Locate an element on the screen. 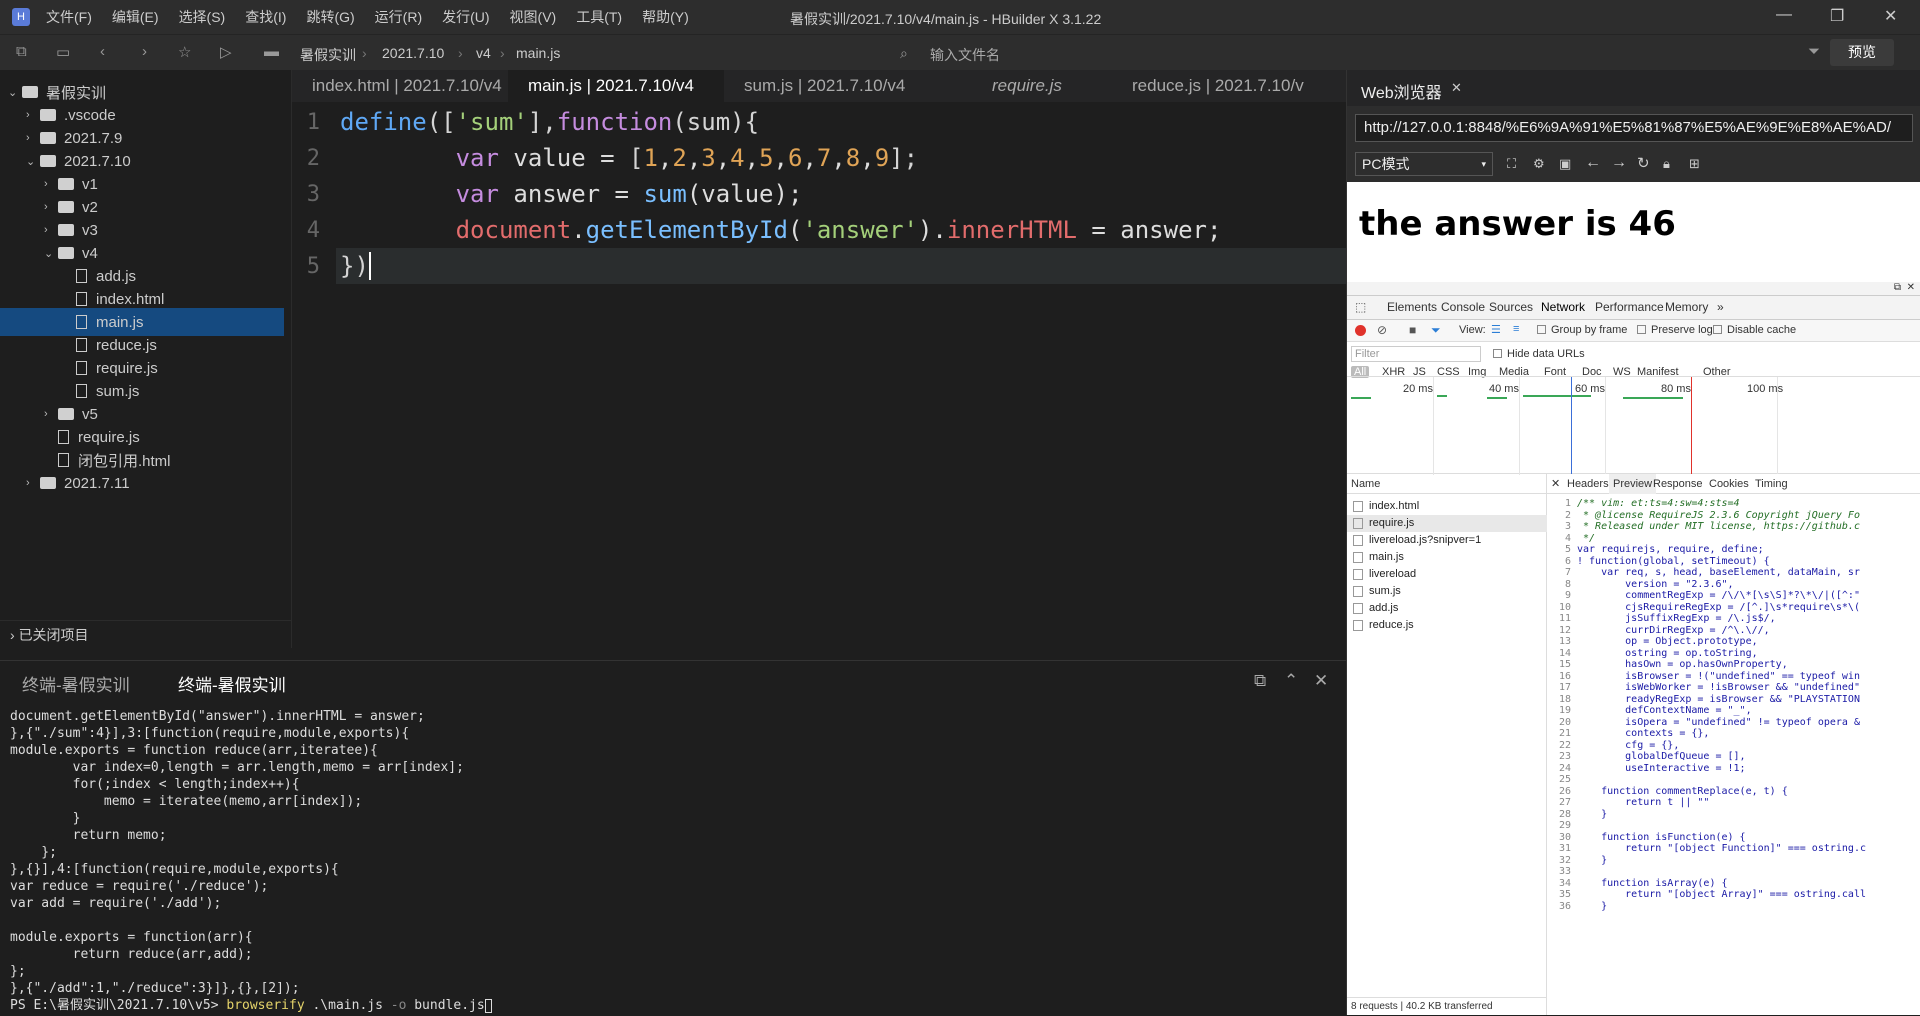 This screenshot has width=1920, height=1016. group-by-frame-checkbox is located at coordinates (1541, 329).